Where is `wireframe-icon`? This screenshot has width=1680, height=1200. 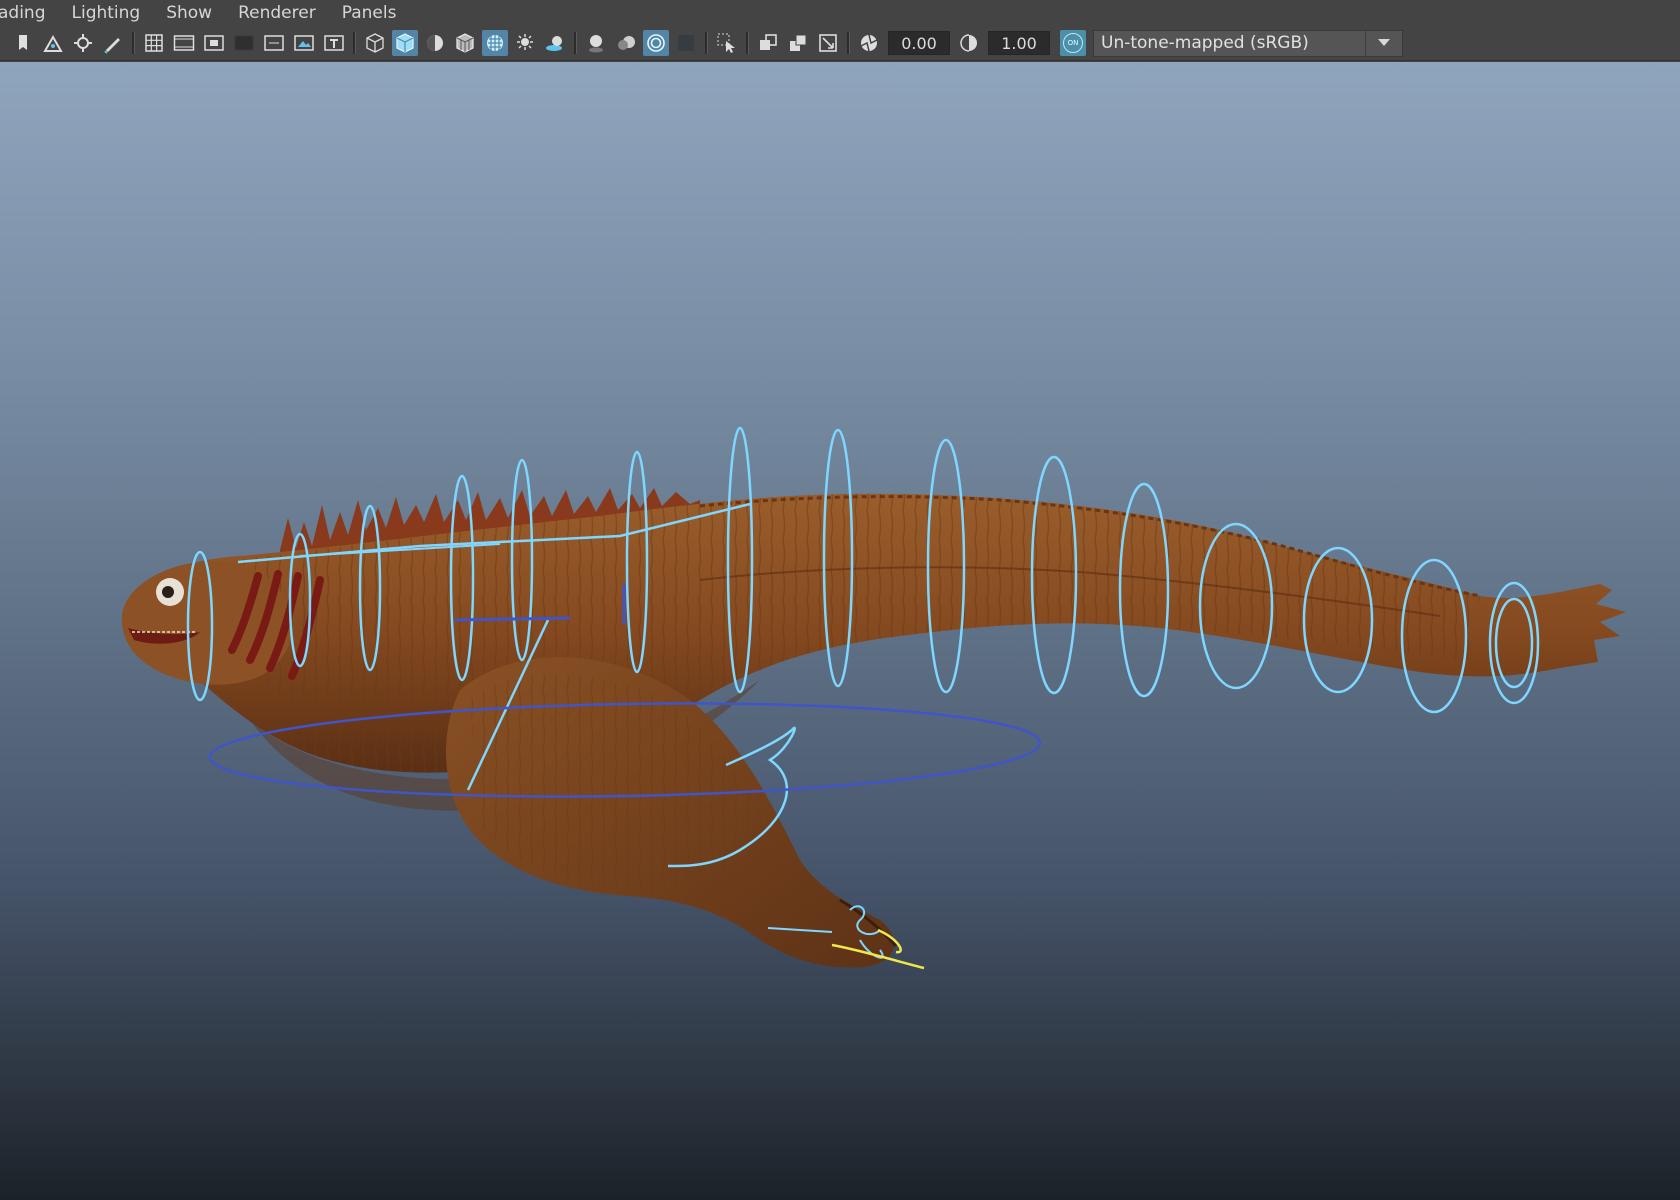 wireframe-icon is located at coordinates (375, 43).